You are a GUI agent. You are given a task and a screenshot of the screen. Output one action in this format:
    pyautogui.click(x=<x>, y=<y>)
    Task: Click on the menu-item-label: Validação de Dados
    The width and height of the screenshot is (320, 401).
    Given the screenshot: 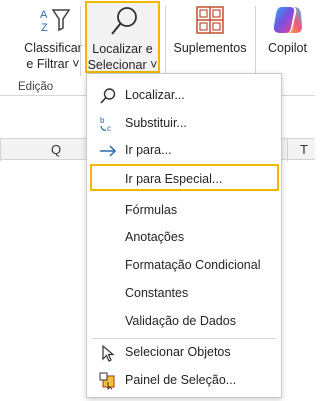 What is the action you would take?
    pyautogui.click(x=180, y=321)
    